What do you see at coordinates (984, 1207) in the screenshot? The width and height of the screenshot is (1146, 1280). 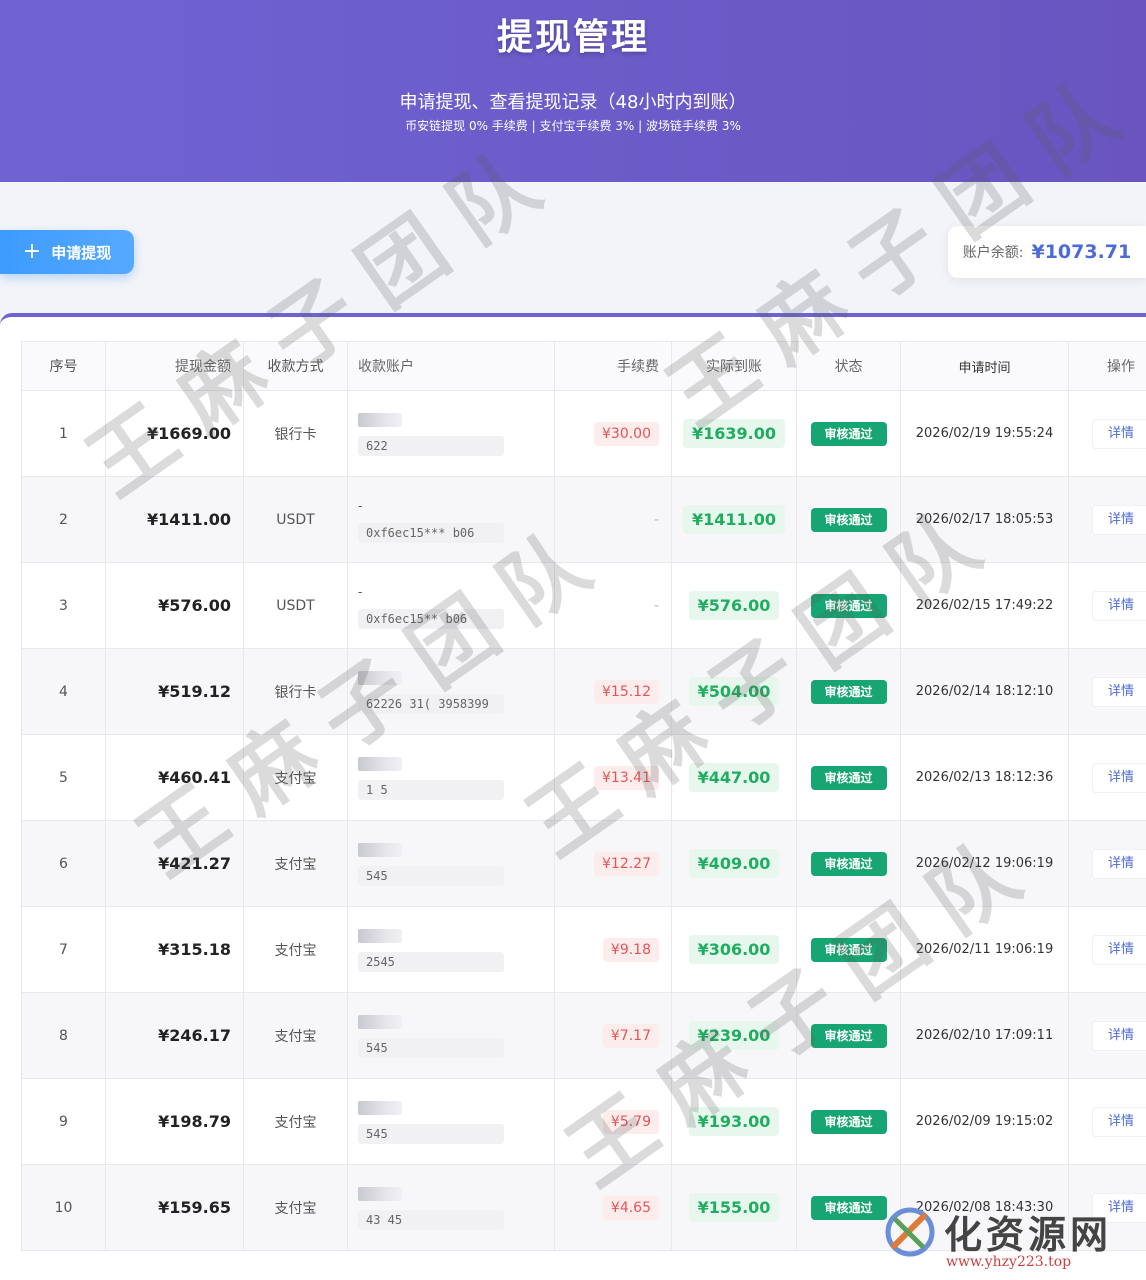 I see `cell-time: 2026/02/08 18:43:30` at bounding box center [984, 1207].